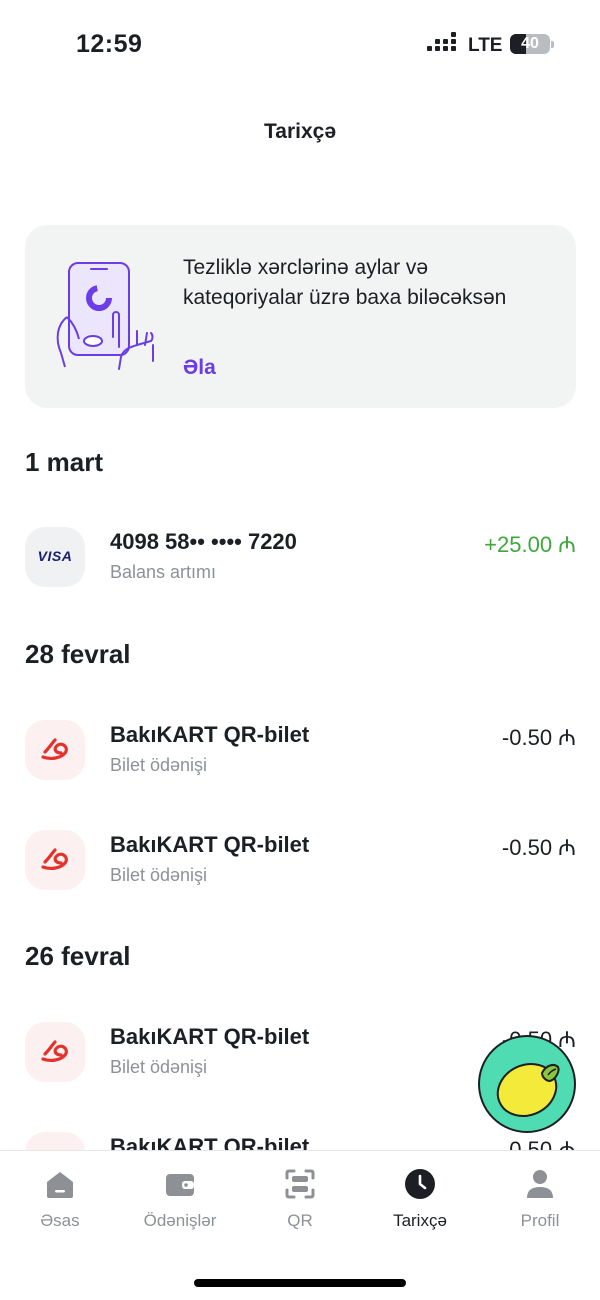 This screenshot has width=600, height=1300. Describe the element at coordinates (78, 956) in the screenshot. I see `date-heading: 26 fevral` at that location.